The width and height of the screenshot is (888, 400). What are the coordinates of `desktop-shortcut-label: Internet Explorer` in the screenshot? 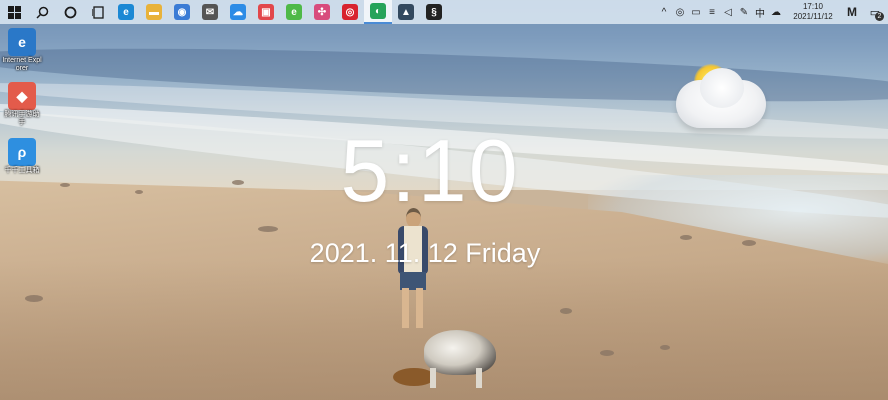 It's located at (22, 64).